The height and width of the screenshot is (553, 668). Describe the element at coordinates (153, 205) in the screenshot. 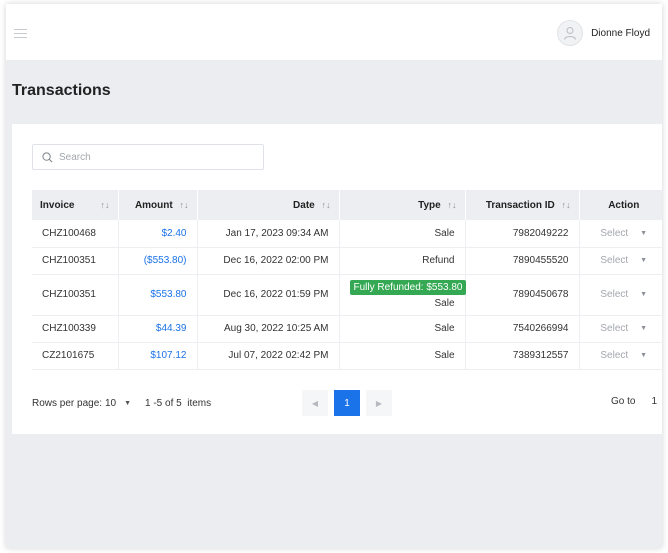

I see `column-label-amount: Amount` at that location.